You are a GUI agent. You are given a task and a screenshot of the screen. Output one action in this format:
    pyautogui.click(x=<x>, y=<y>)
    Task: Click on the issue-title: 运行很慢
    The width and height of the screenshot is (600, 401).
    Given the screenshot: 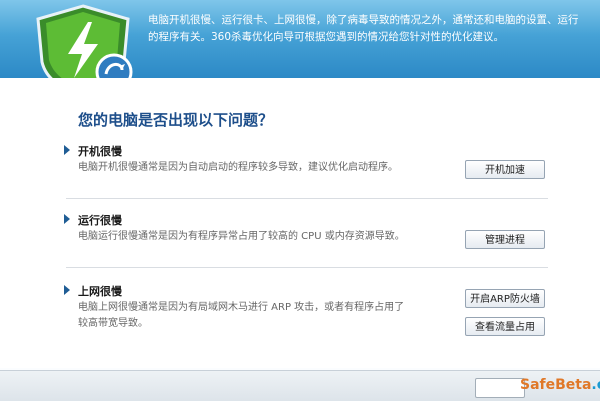 What is the action you would take?
    pyautogui.click(x=100, y=220)
    